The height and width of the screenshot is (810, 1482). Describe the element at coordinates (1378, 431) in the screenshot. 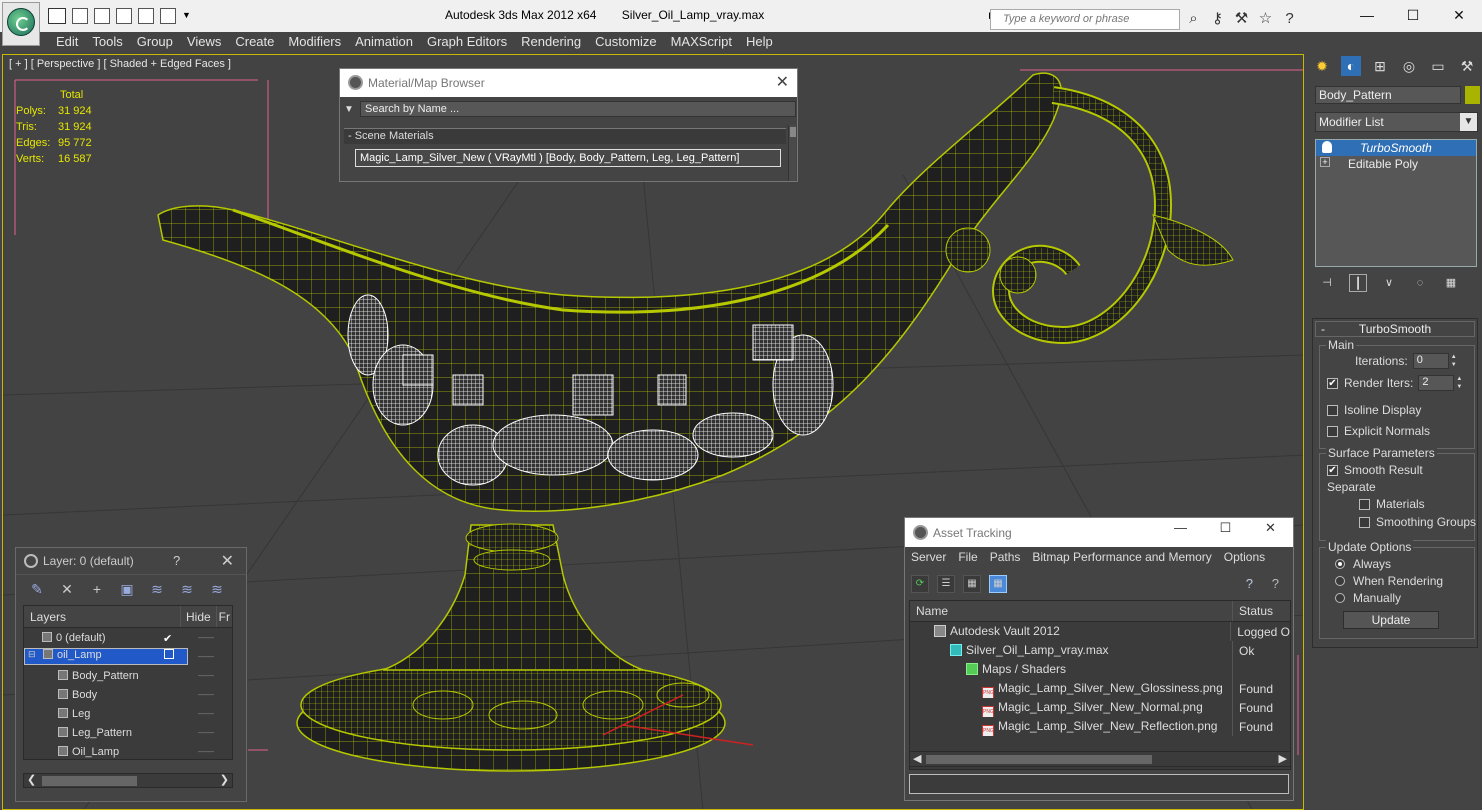

I see `explicit-normals-checkbox: Explicit Normals` at that location.